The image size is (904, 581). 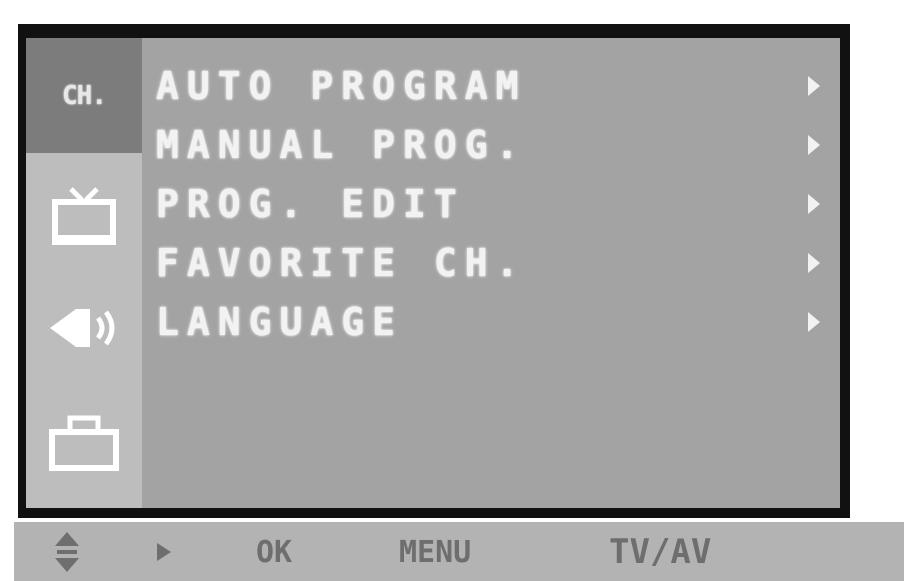 I want to click on hint-right, so click(x=164, y=552).